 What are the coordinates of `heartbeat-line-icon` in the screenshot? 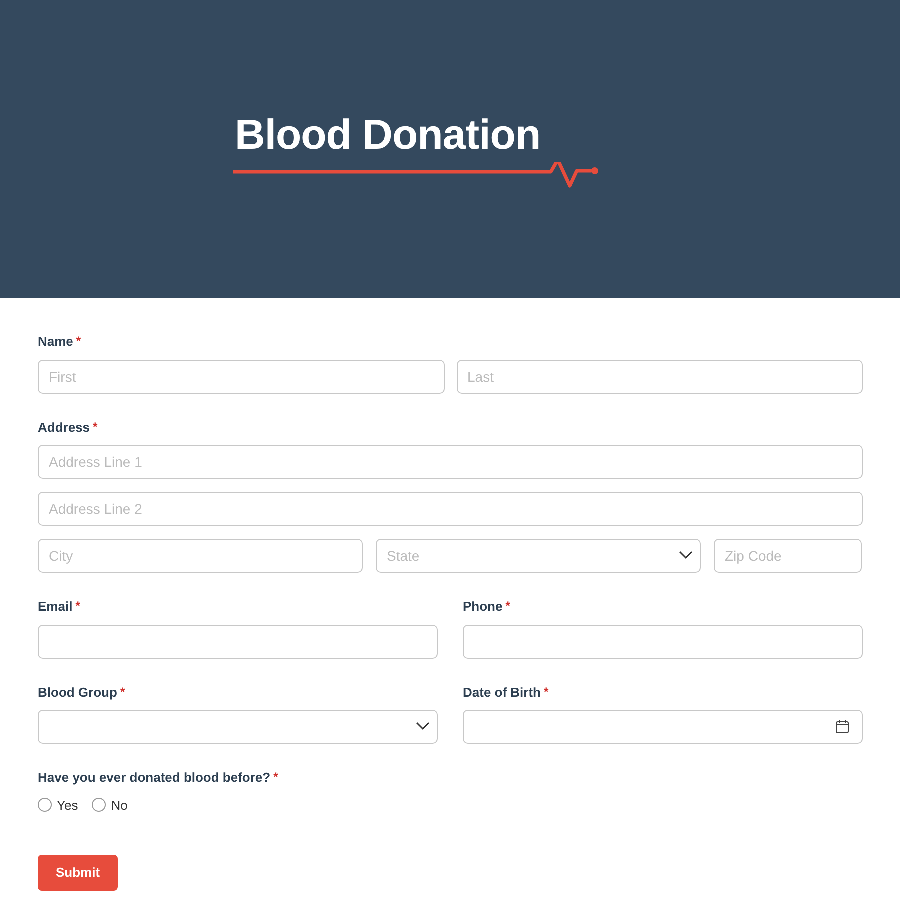 It's located at (417, 175).